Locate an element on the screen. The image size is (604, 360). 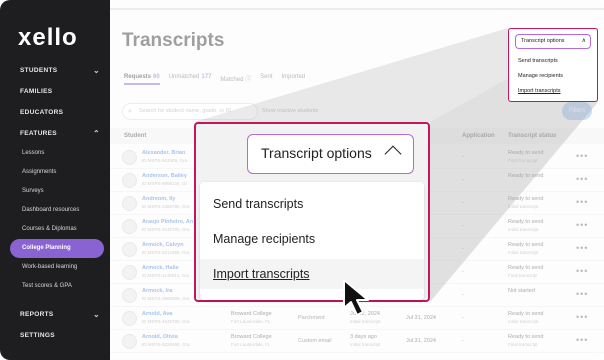
sidebar-item-reports: REPORTS ⌄ is located at coordinates (55, 314).